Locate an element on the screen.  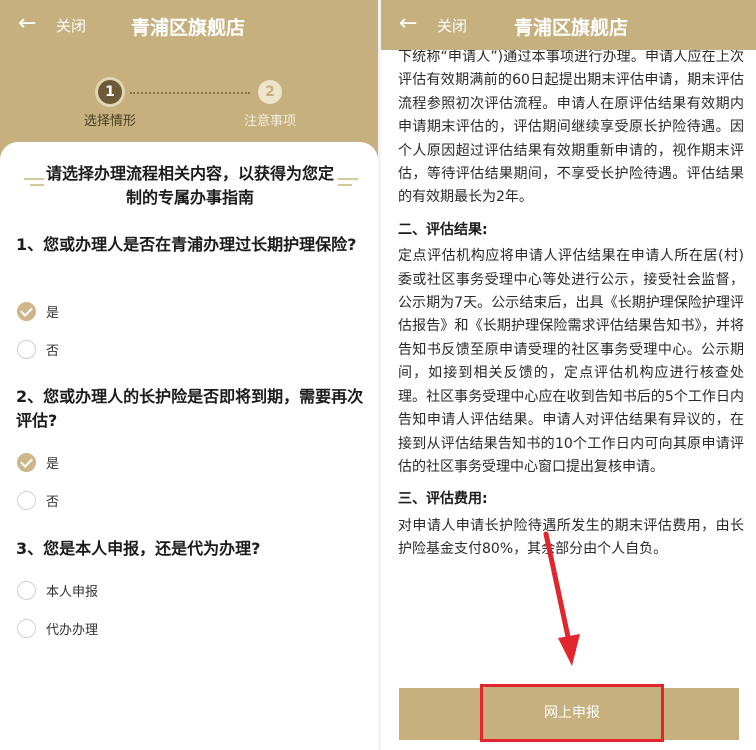
question-3: 3、您是本人申报，还是代为办理? is located at coordinates (138, 548).